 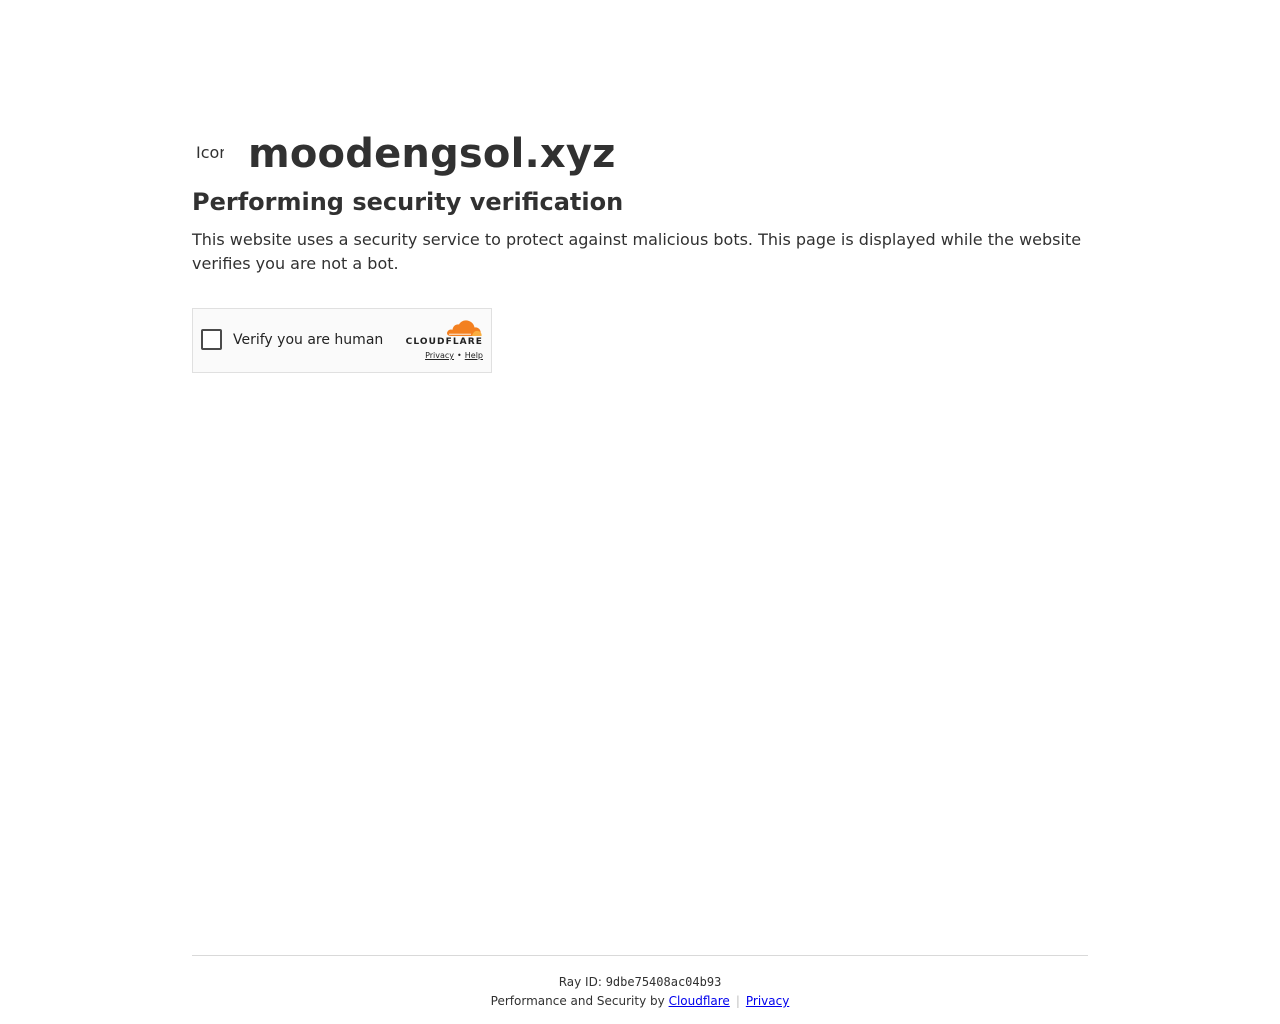 I want to click on verify-label: Verify you are human, so click(x=308, y=340).